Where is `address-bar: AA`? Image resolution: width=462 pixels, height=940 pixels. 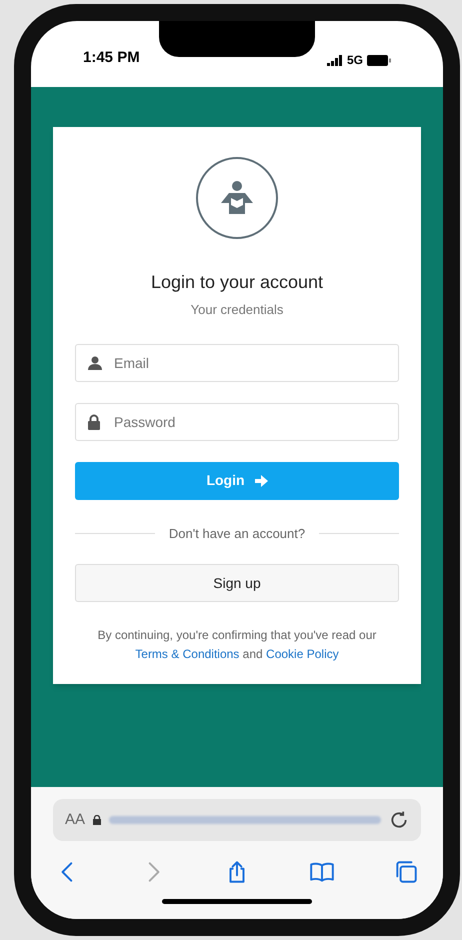 address-bar: AA is located at coordinates (237, 820).